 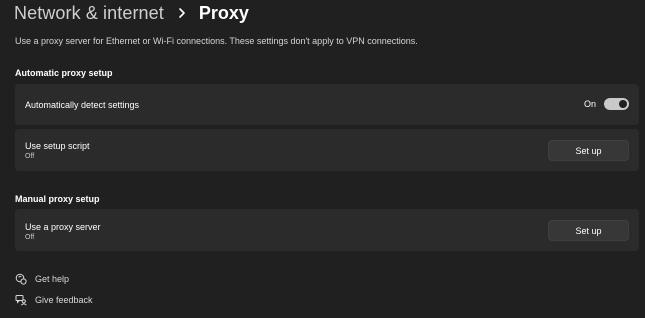 I want to click on toggle-knob, so click(x=623, y=104).